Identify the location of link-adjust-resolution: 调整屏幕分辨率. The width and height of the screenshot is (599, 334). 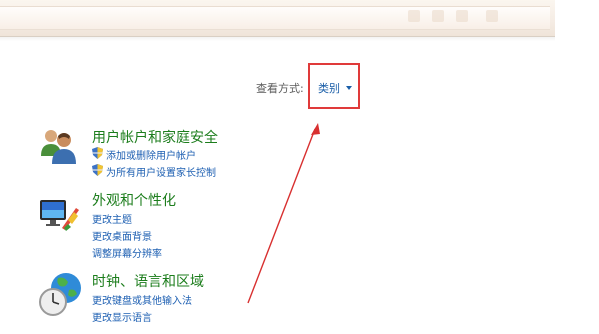
(127, 252).